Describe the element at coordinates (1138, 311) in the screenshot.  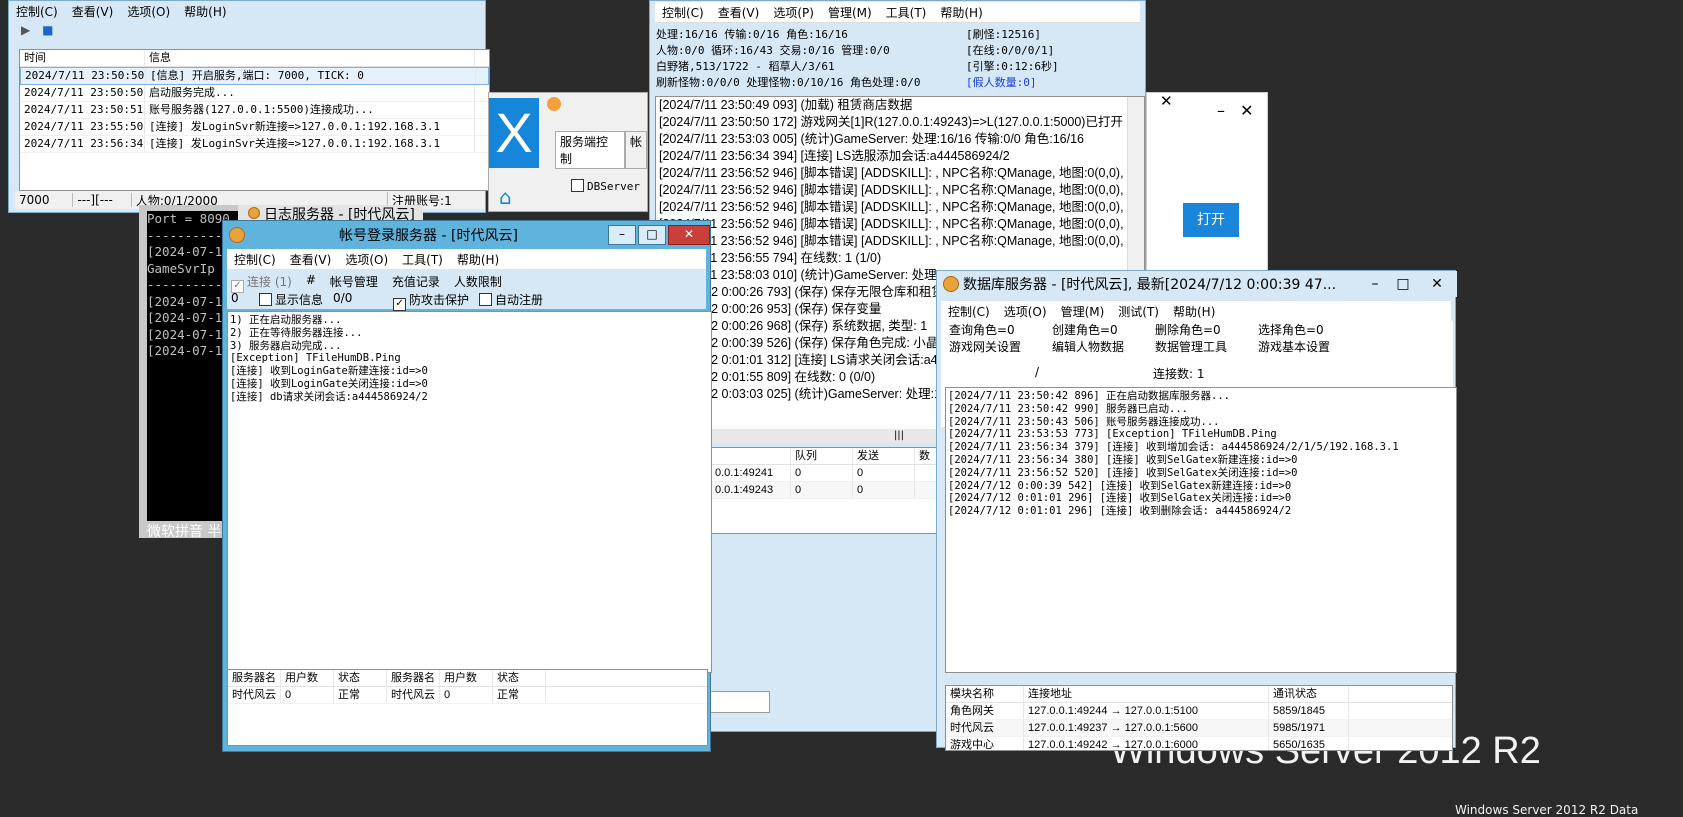
I see `db-menu-item: 测试(T)` at that location.